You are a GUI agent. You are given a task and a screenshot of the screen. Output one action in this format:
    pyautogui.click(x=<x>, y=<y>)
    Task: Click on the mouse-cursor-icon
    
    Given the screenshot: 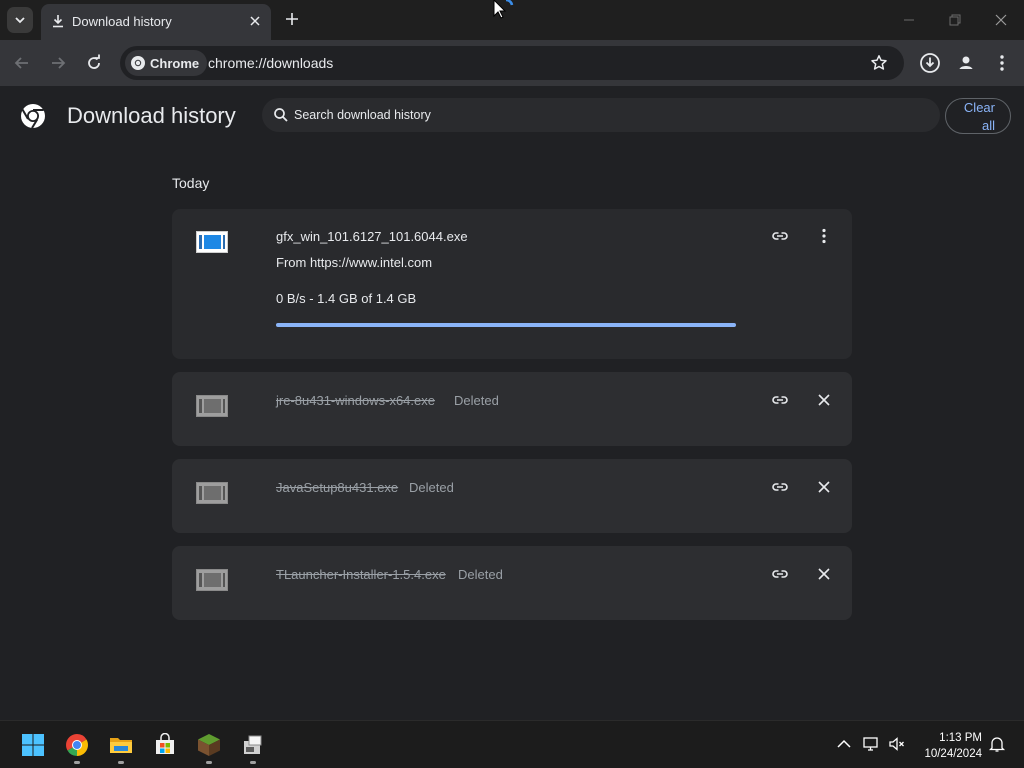 What is the action you would take?
    pyautogui.click(x=503, y=9)
    